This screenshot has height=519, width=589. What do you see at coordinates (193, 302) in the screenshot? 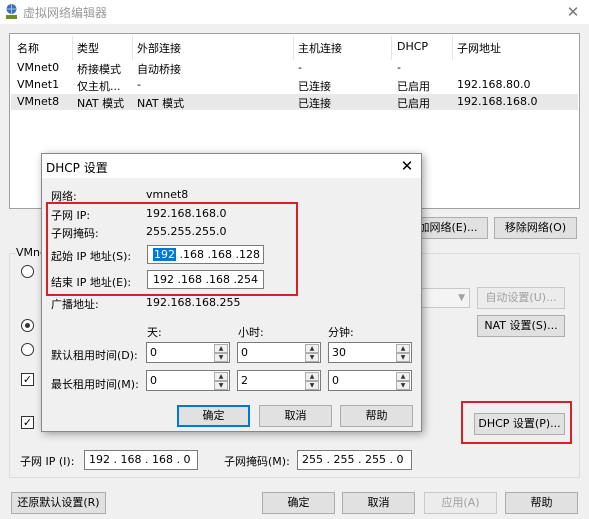
I see `broadcast-value: 192.168.168.255` at bounding box center [193, 302].